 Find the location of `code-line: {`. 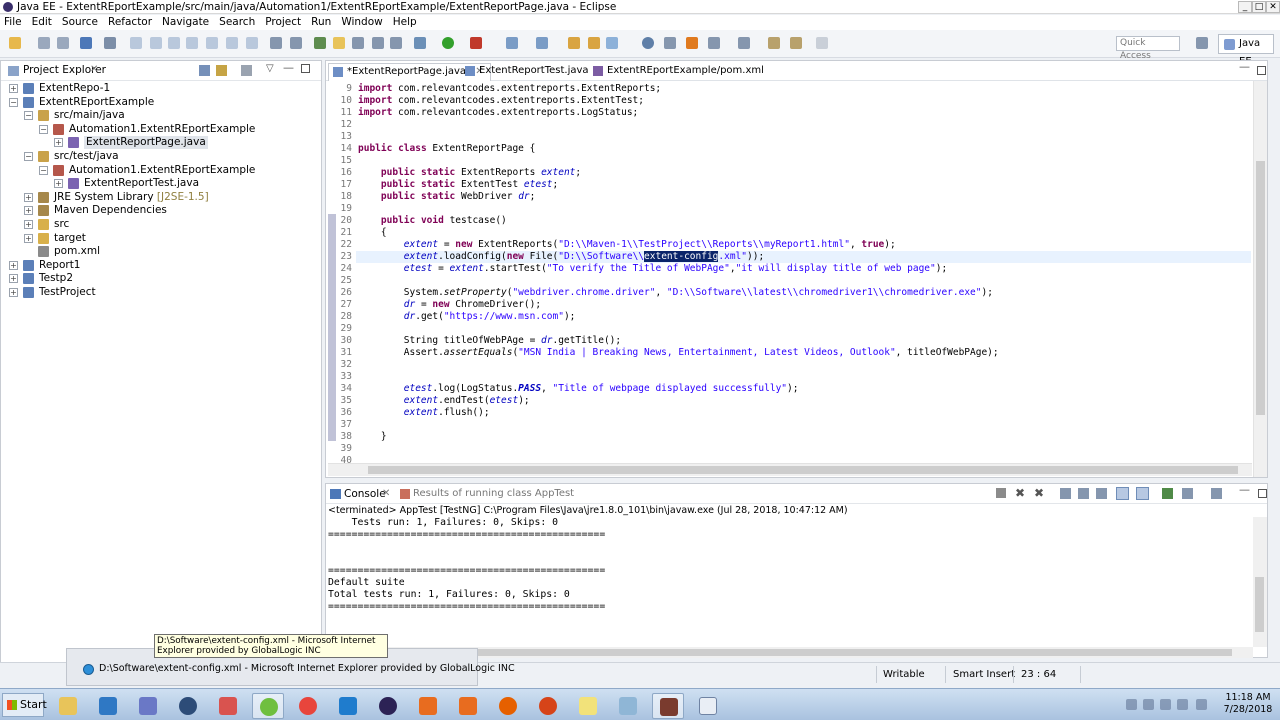

code-line: { is located at coordinates (372, 233).